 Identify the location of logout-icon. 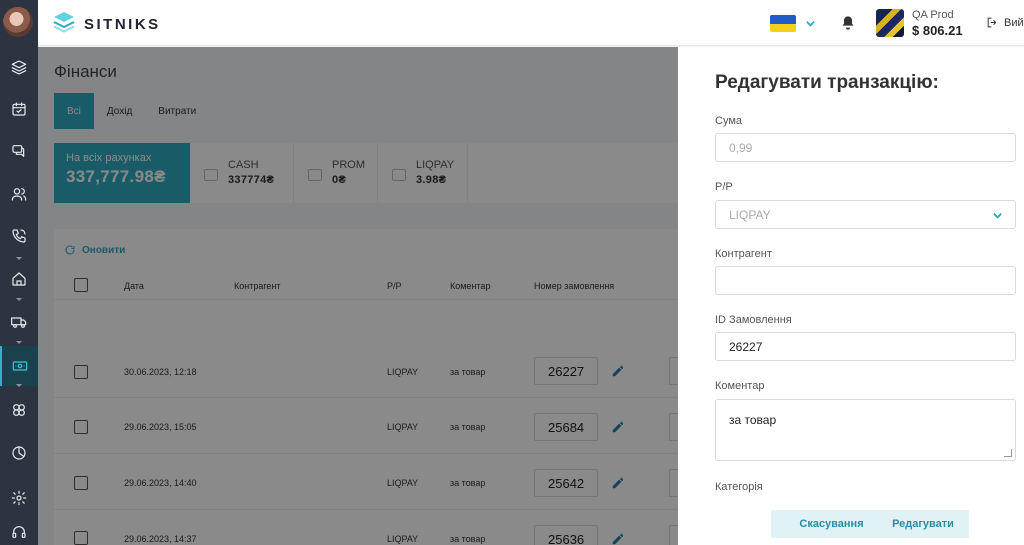
(992, 22).